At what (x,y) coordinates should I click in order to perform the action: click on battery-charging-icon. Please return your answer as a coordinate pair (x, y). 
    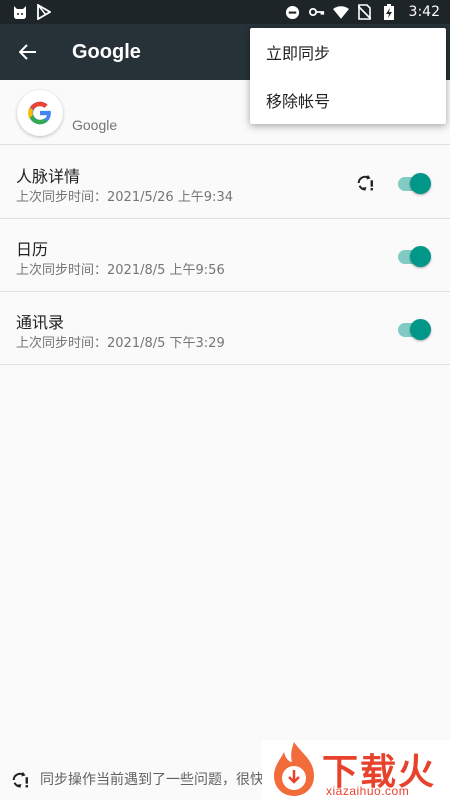
    Looking at the image, I should click on (389, 12).